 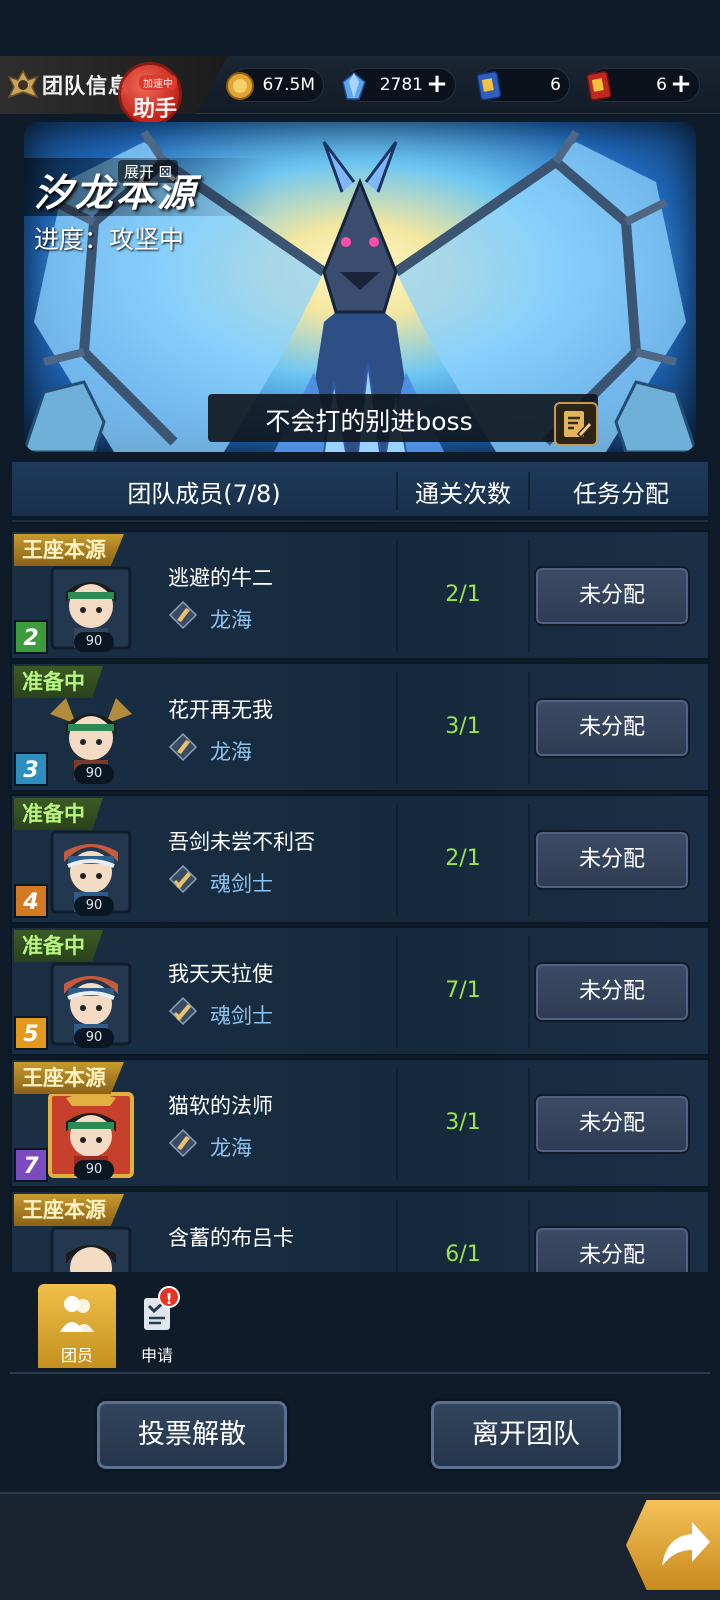 I want to click on member-rank: 2, so click(x=31, y=637).